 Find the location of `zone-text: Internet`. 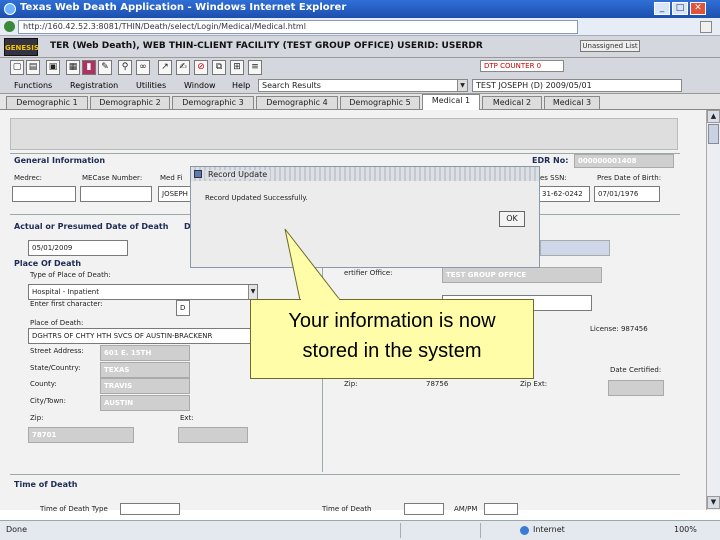

zone-text: Internet is located at coordinates (549, 529).